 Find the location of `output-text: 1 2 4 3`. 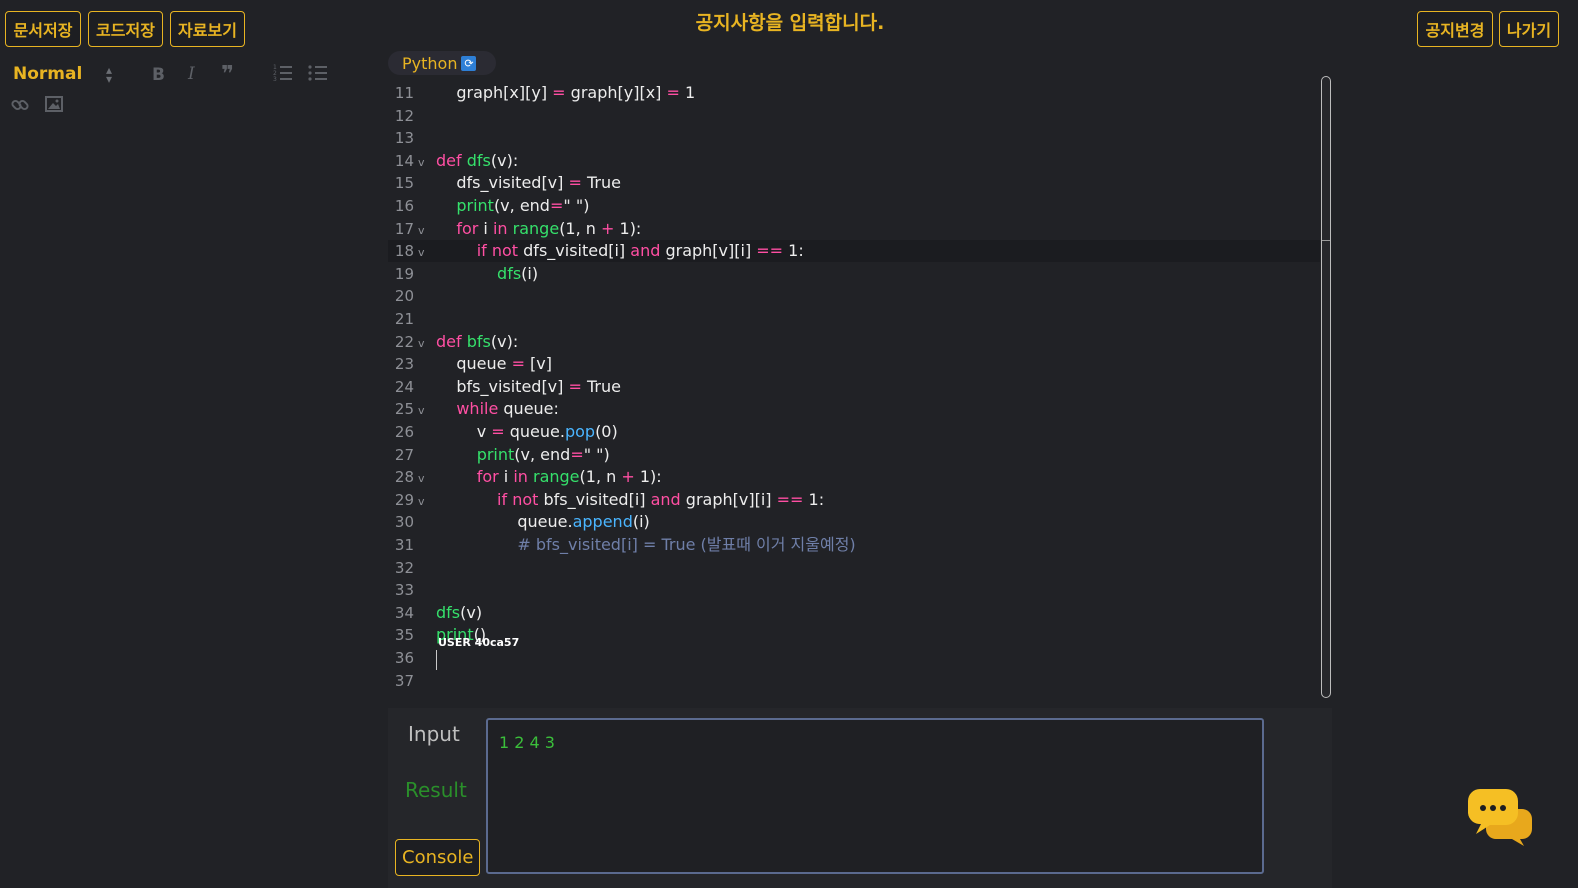

output-text: 1 2 4 3 is located at coordinates (527, 742).